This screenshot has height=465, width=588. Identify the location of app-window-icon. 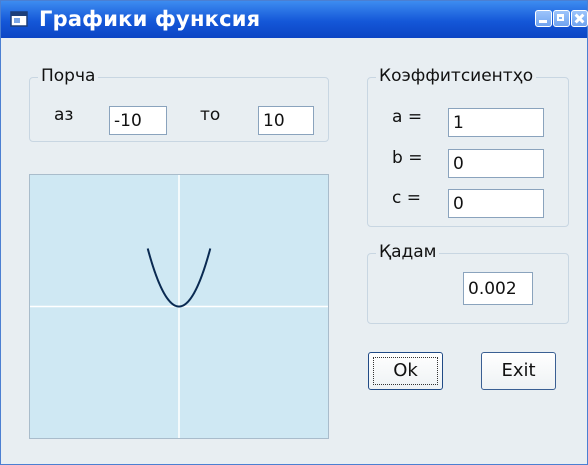
(19, 19).